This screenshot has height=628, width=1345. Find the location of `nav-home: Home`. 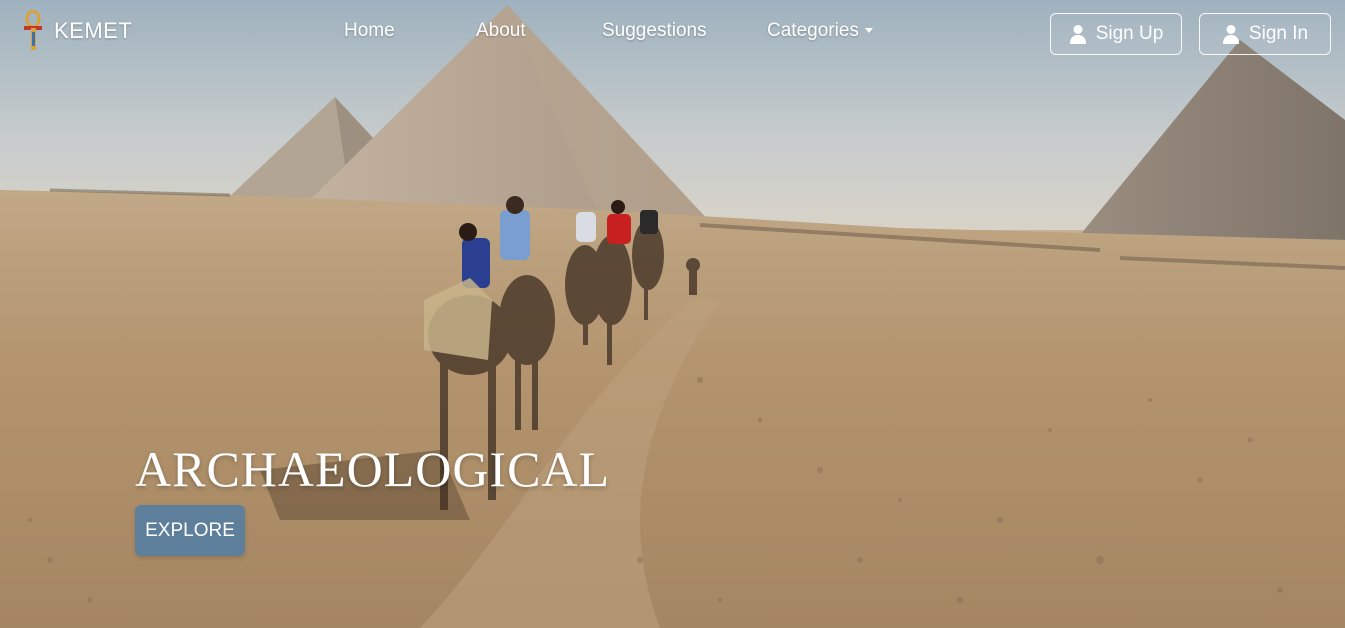

nav-home: Home is located at coordinates (369, 31).